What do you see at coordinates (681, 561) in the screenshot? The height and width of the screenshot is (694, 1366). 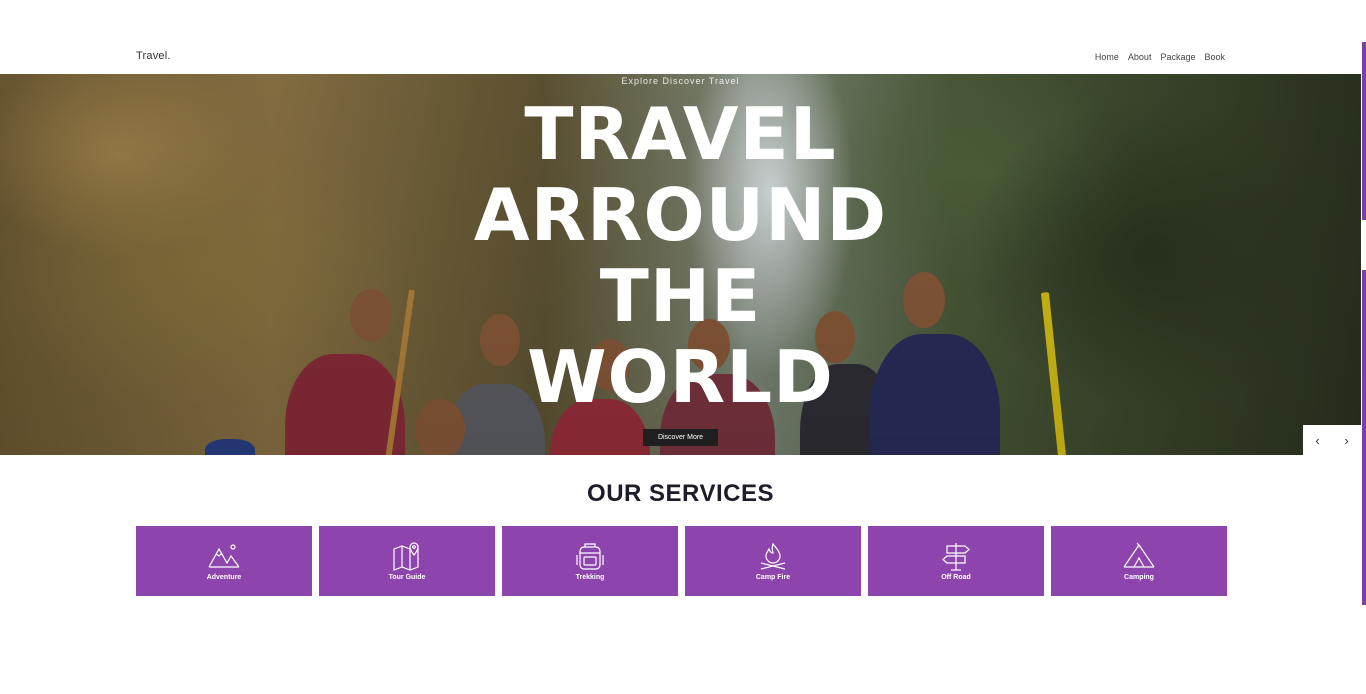 I see `services-grid: Adventure Tour Guide Trekking Camp Fire` at bounding box center [681, 561].